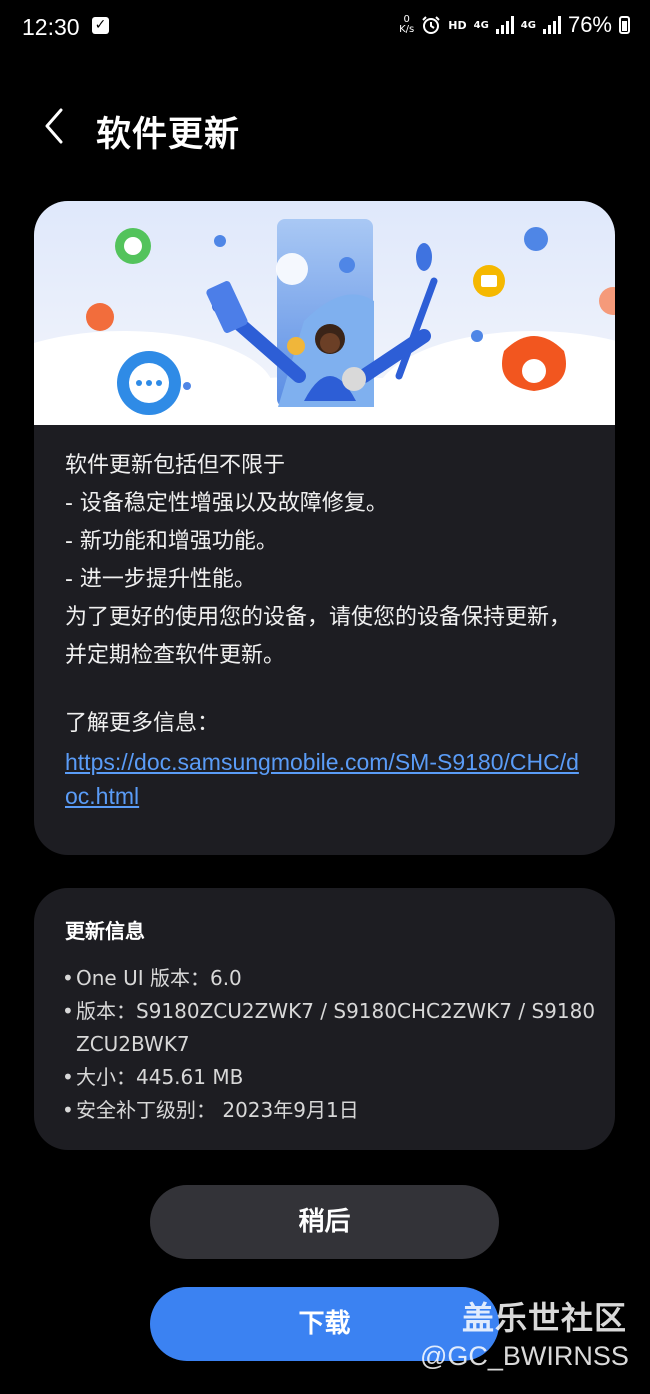 This screenshot has width=650, height=1394. Describe the element at coordinates (431, 25) in the screenshot. I see `alarm-icon` at that location.